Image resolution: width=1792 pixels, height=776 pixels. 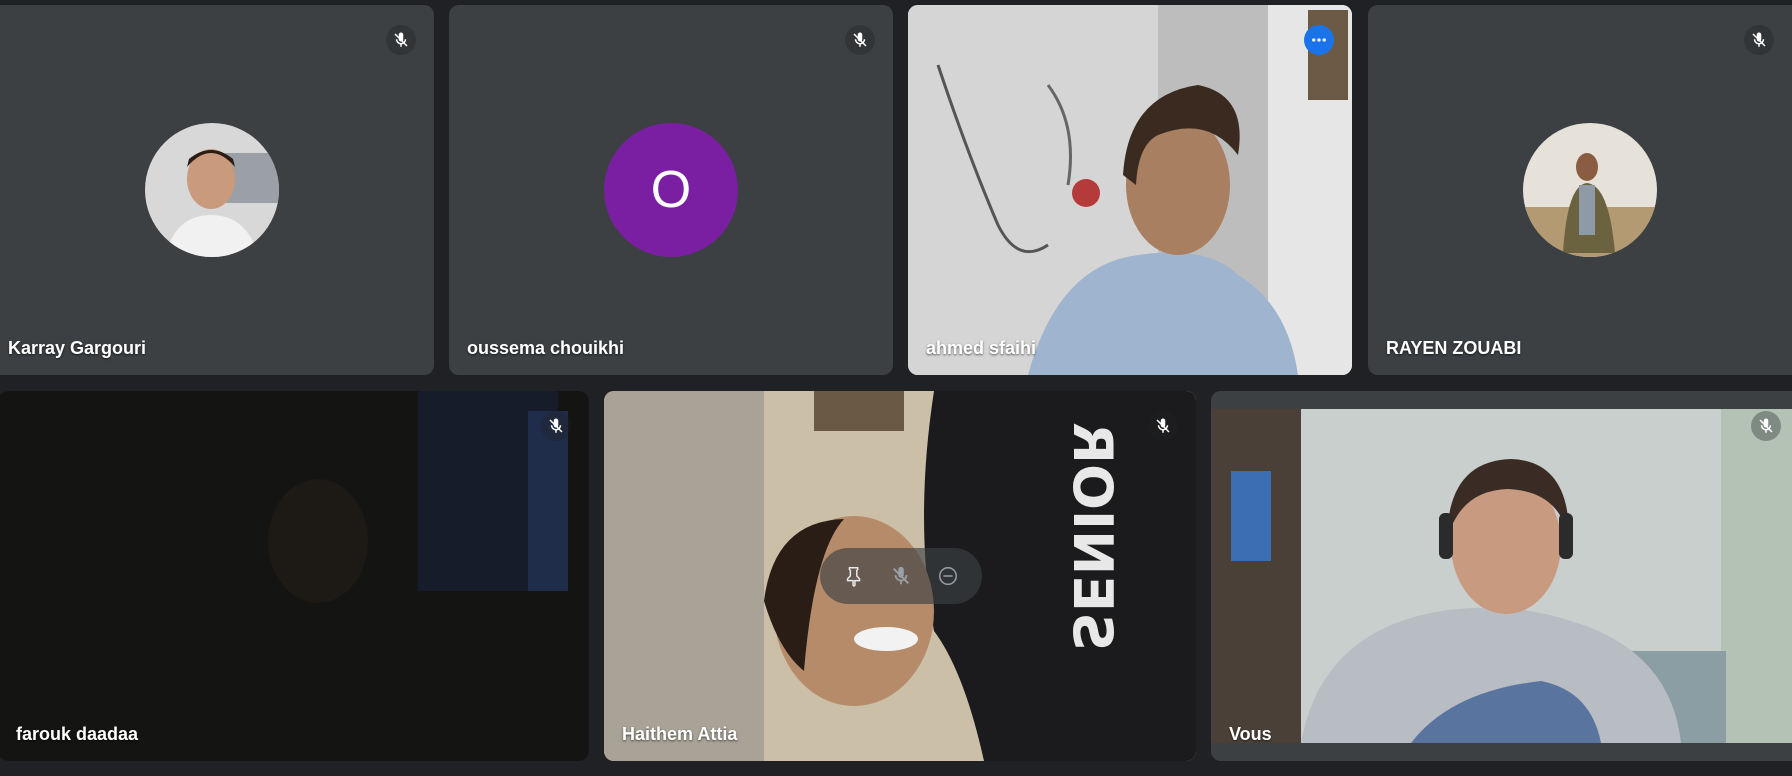 What do you see at coordinates (981, 348) in the screenshot?
I see `participant-name: ahmed sfaihi` at bounding box center [981, 348].